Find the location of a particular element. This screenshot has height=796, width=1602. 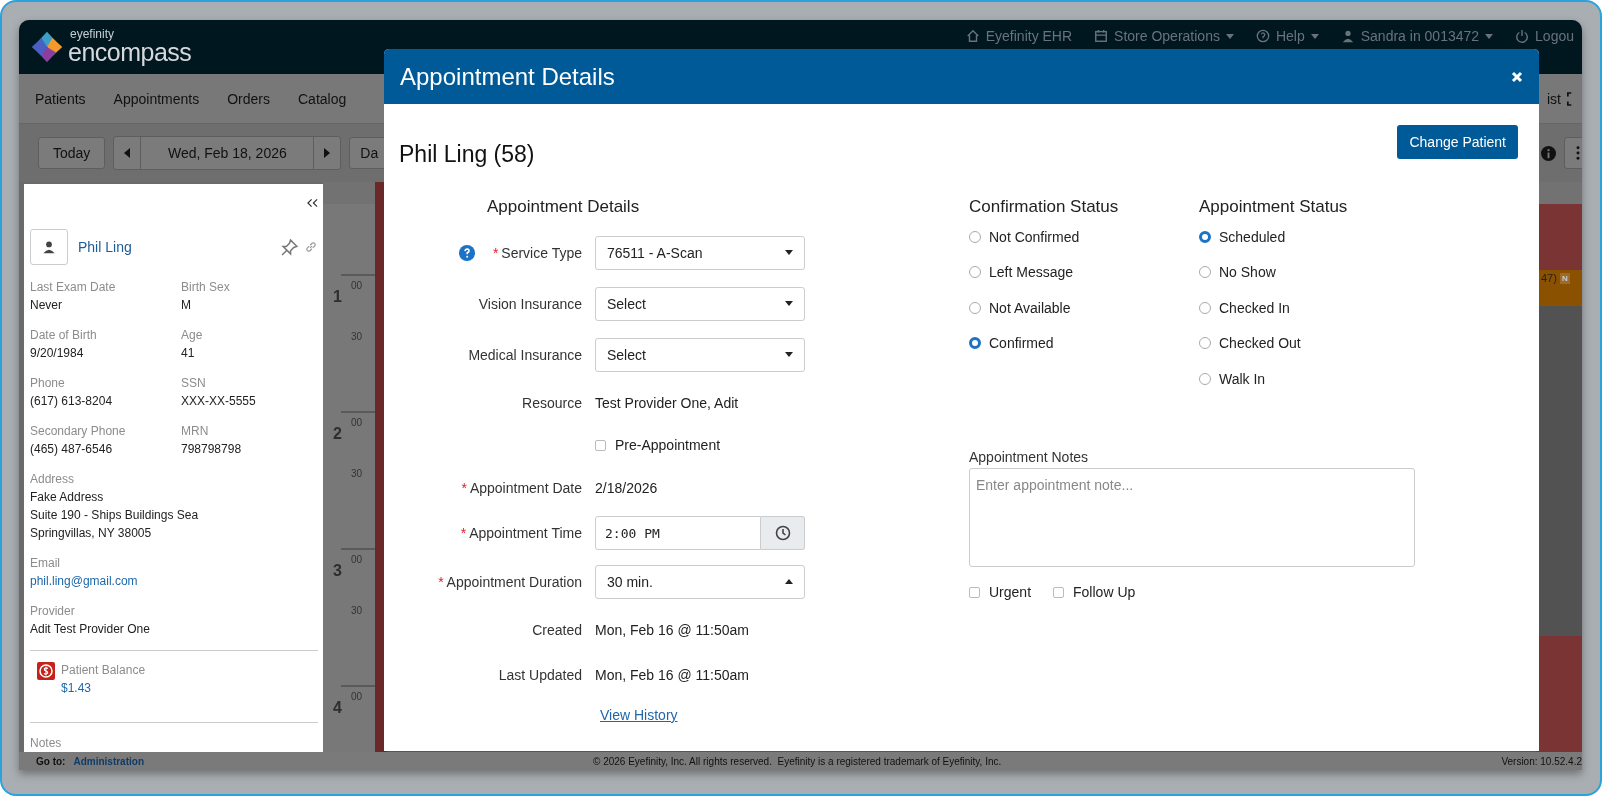

copyright-text: © 2026 Eyefinity, Inc. All rights reserved. Eyefinity is a registered trademark of Eyefinity, Inc. is located at coordinates (797, 761).